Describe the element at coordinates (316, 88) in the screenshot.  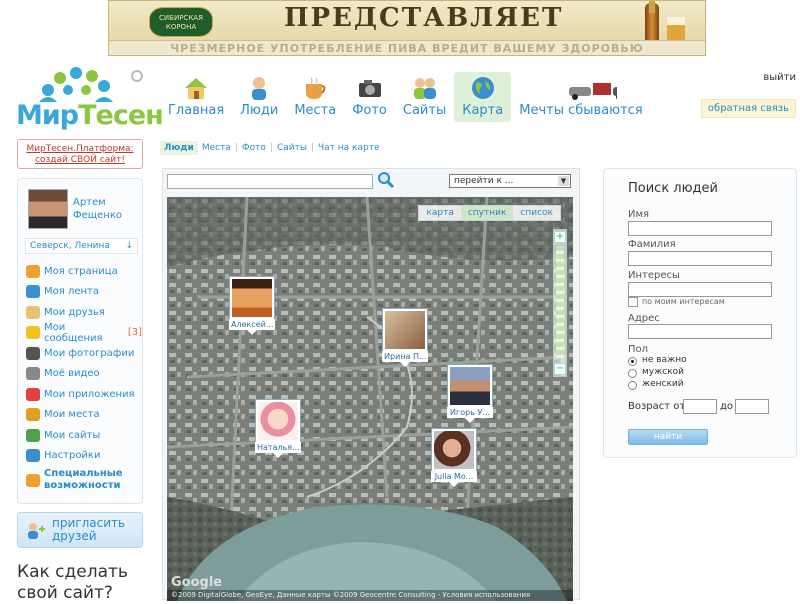
I see `cup-icon` at that location.